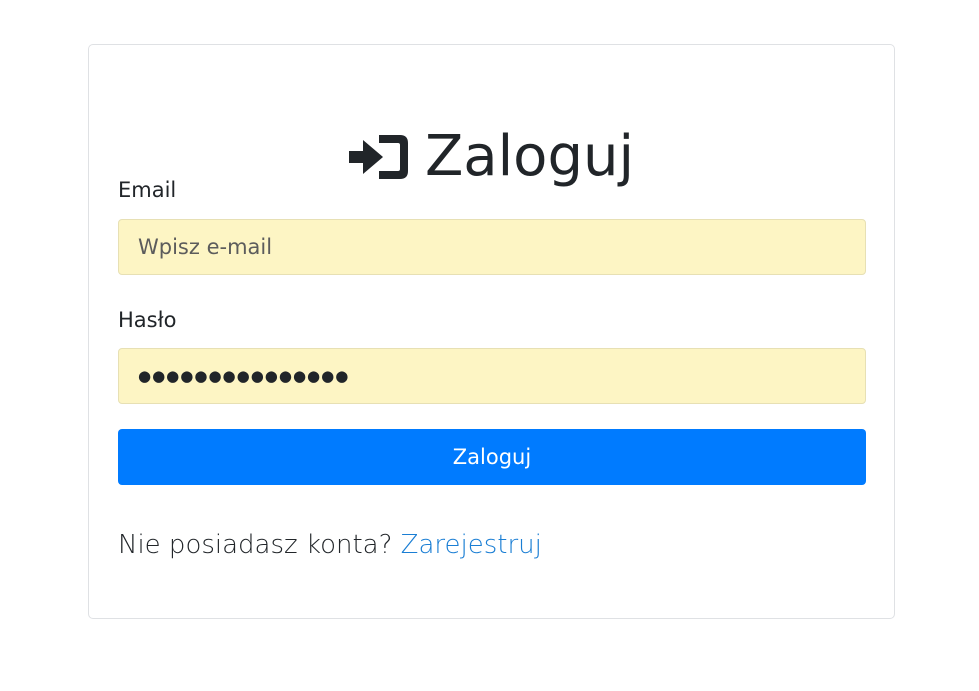  Describe the element at coordinates (147, 320) in the screenshot. I see `password-label: Hasło` at that location.